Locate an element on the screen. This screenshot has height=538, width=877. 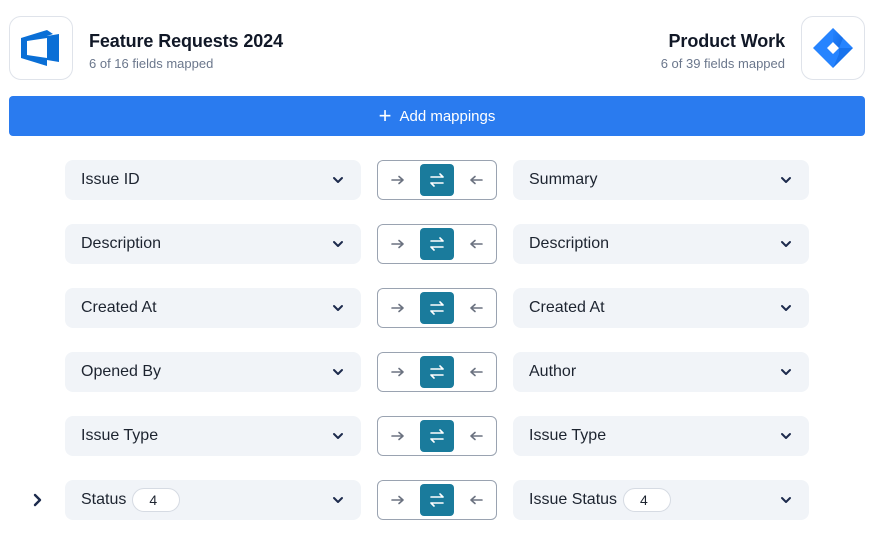
target-title: Product Work is located at coordinates (727, 41).